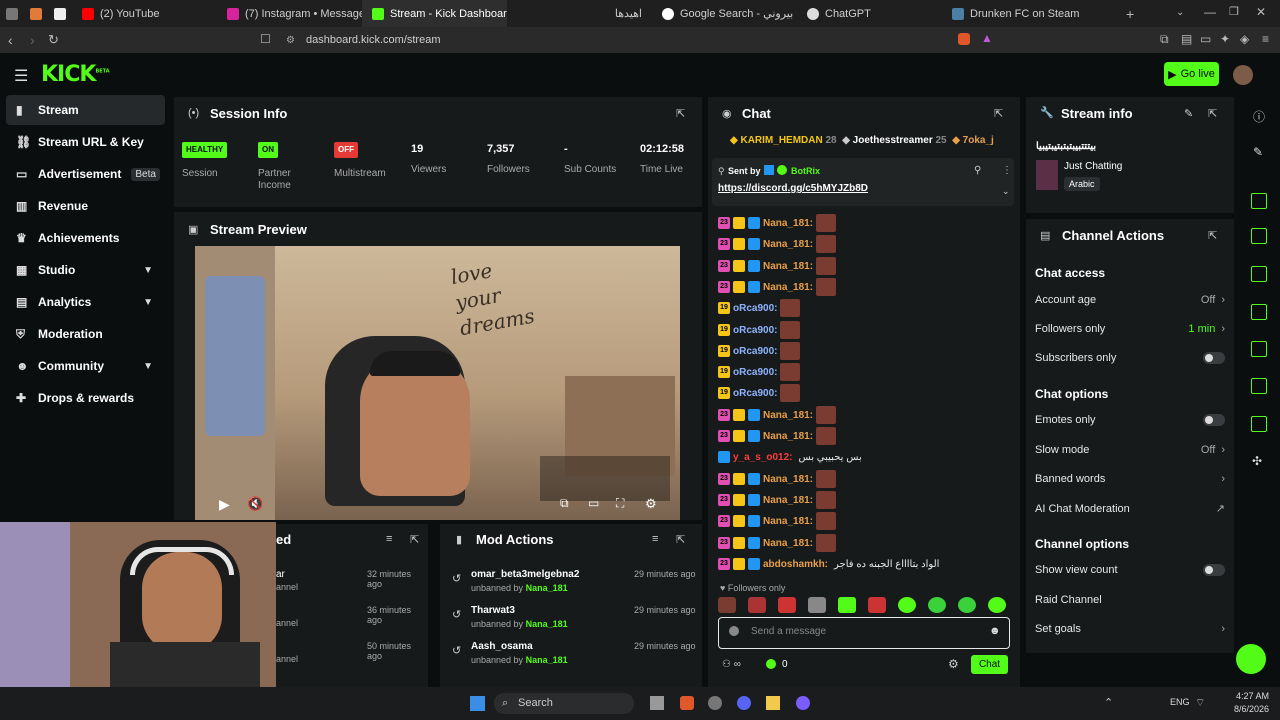 The width and height of the screenshot is (1280, 720). I want to click on brave-shields-icon, so click(964, 39).